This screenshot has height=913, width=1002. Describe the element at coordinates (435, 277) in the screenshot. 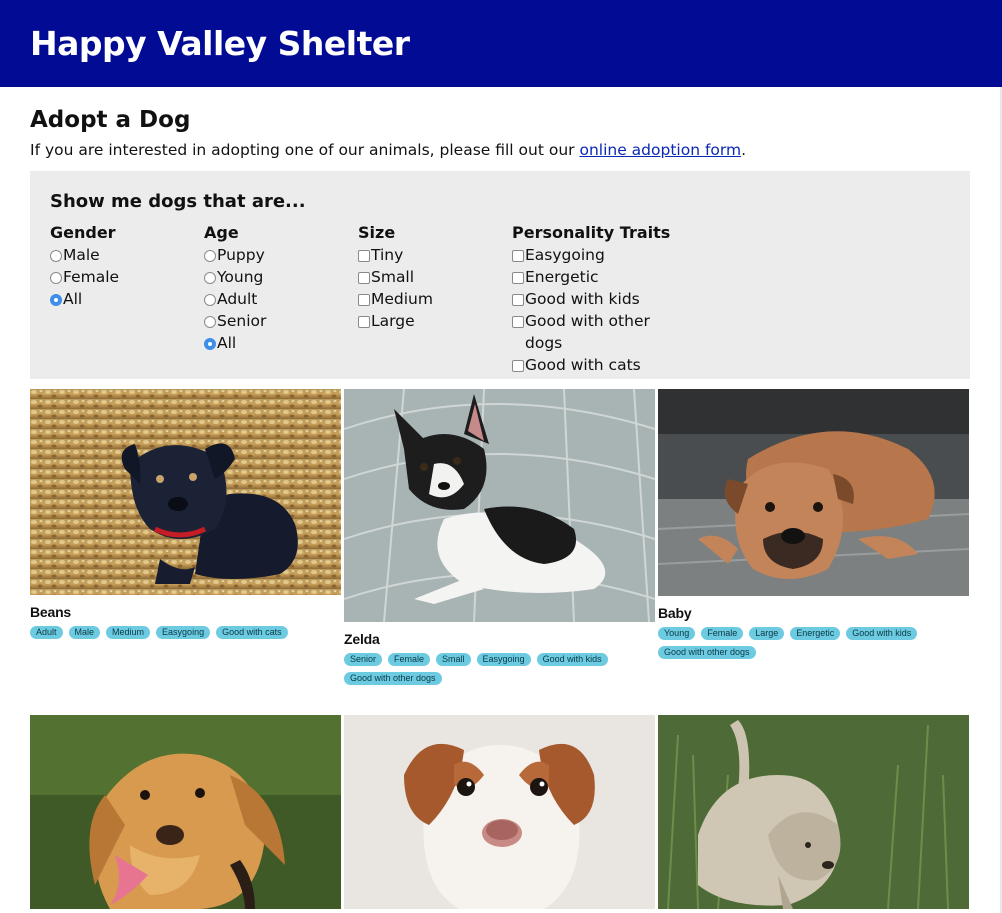

I see `size-option: Small` at that location.